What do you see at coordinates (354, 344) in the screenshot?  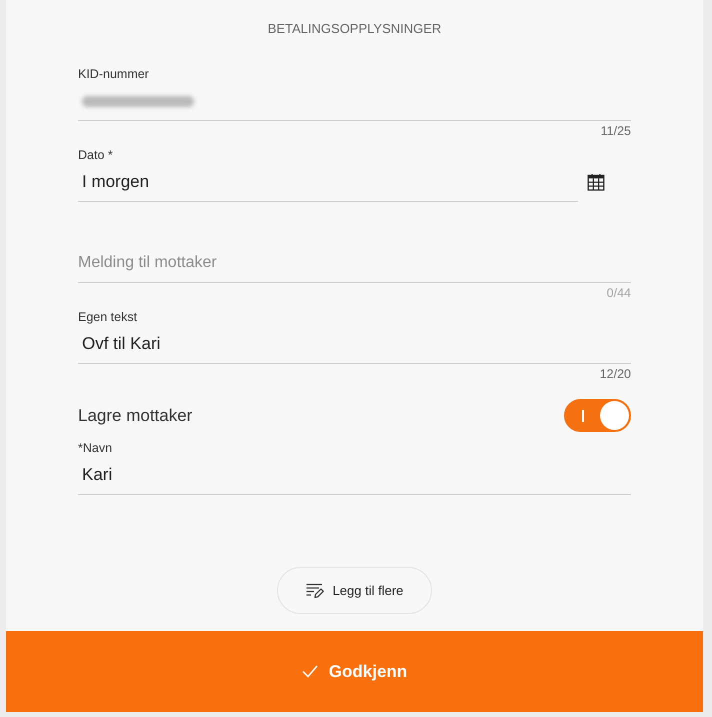 I see `text-field: Ovf til Kari` at bounding box center [354, 344].